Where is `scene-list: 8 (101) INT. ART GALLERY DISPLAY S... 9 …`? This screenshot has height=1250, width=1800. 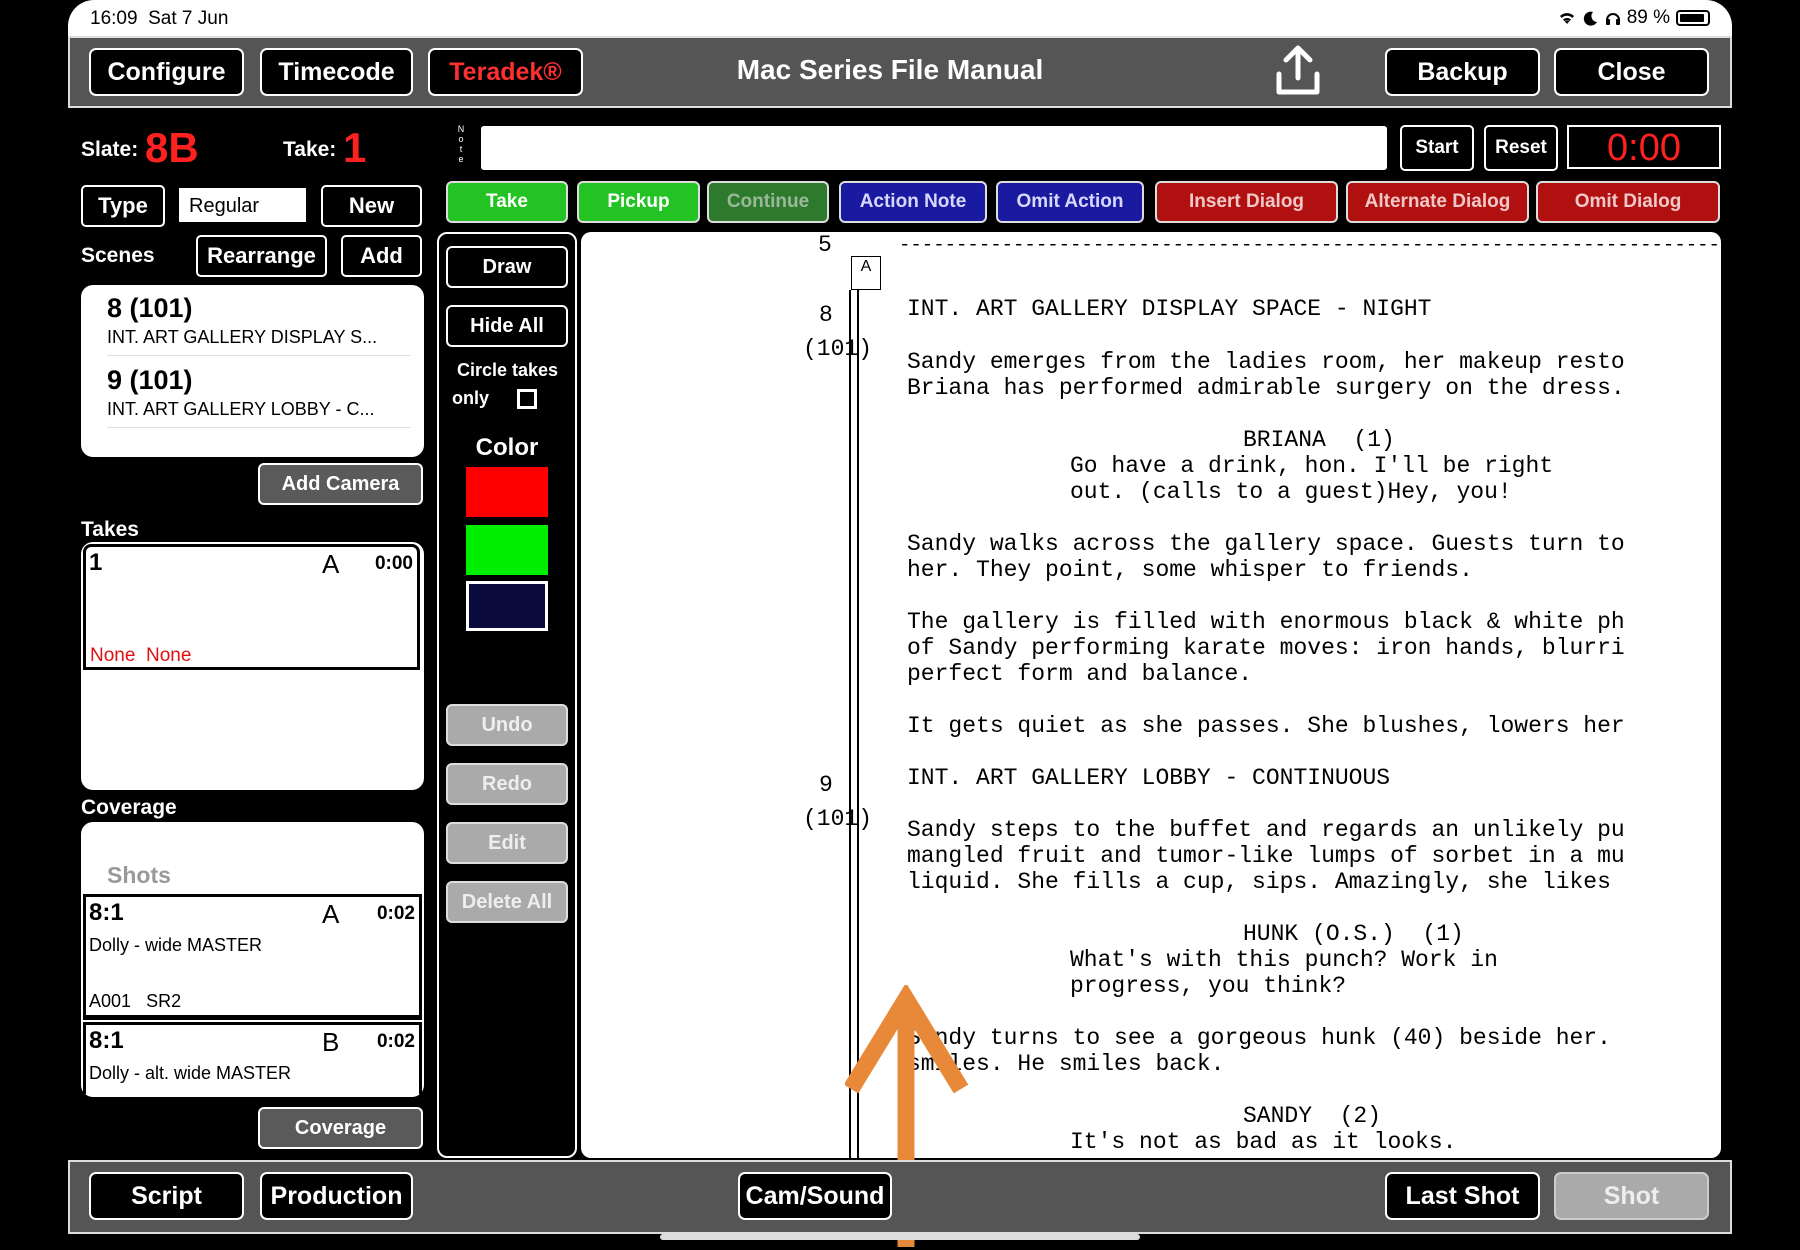
scene-list: 8 (101) INT. ART GALLERY DISPLAY S... 9 … is located at coordinates (252, 371).